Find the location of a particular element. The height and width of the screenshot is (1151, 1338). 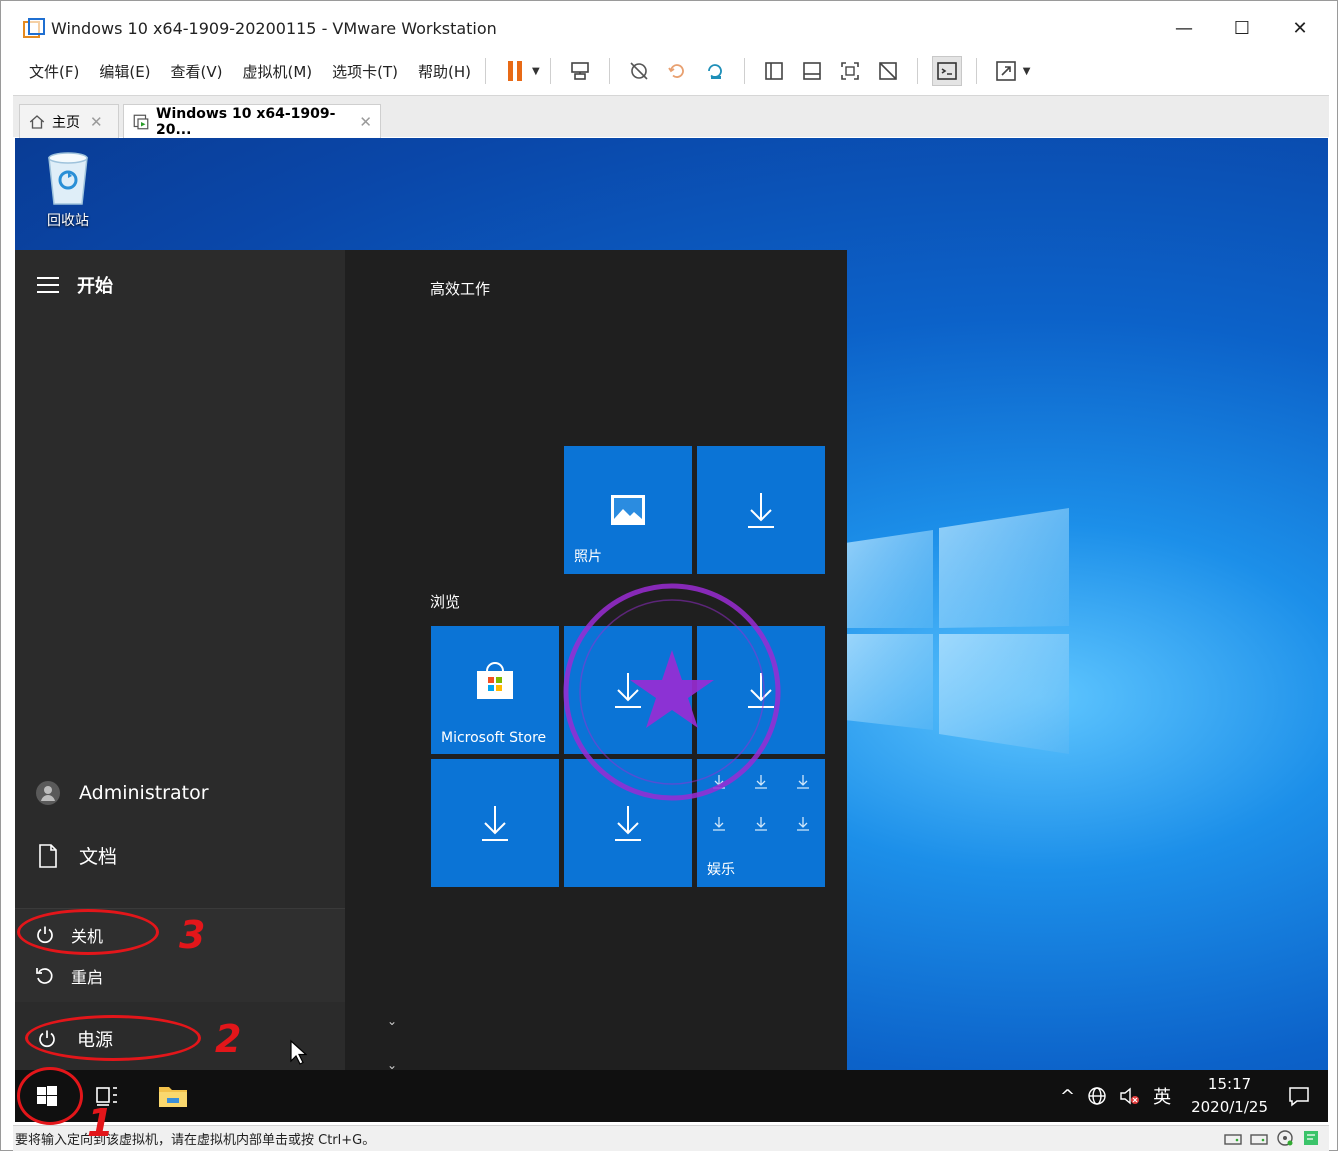

annotation-ellipse-shutdown is located at coordinates (88, 932).